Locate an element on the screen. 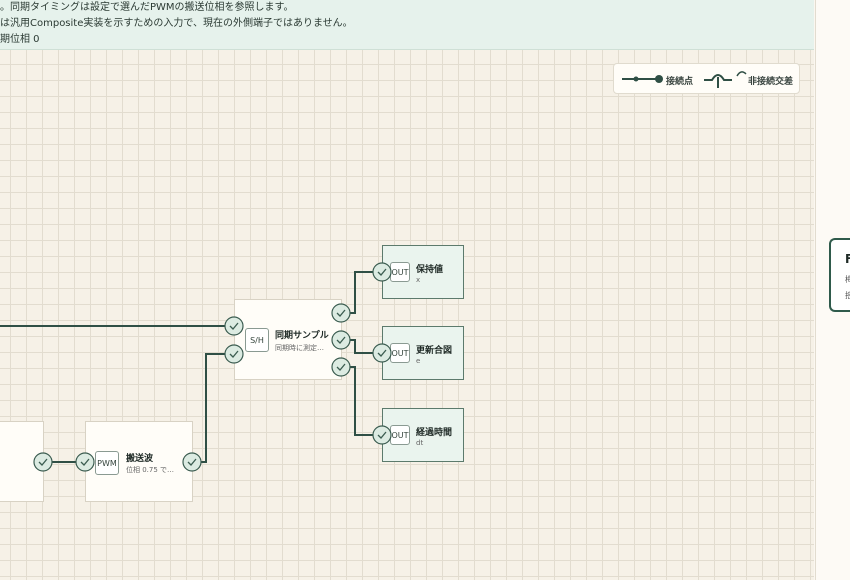 The image size is (850, 580). legend: 接続点 非接続交差 is located at coordinates (706, 78).